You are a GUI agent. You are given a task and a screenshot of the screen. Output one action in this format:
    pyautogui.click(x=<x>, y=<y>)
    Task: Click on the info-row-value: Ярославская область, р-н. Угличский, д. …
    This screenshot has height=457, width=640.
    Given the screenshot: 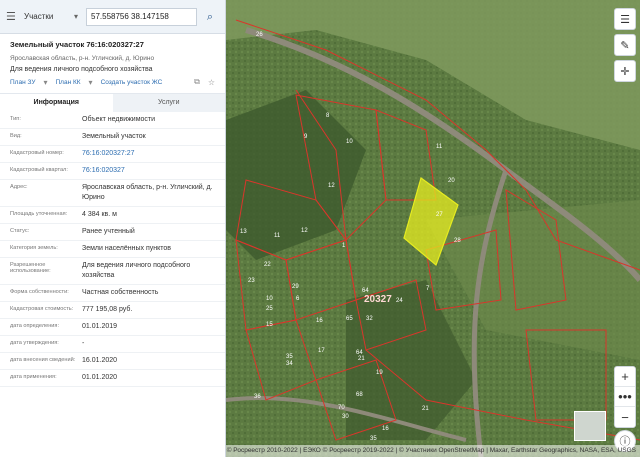 What is the action you would take?
    pyautogui.click(x=147, y=192)
    